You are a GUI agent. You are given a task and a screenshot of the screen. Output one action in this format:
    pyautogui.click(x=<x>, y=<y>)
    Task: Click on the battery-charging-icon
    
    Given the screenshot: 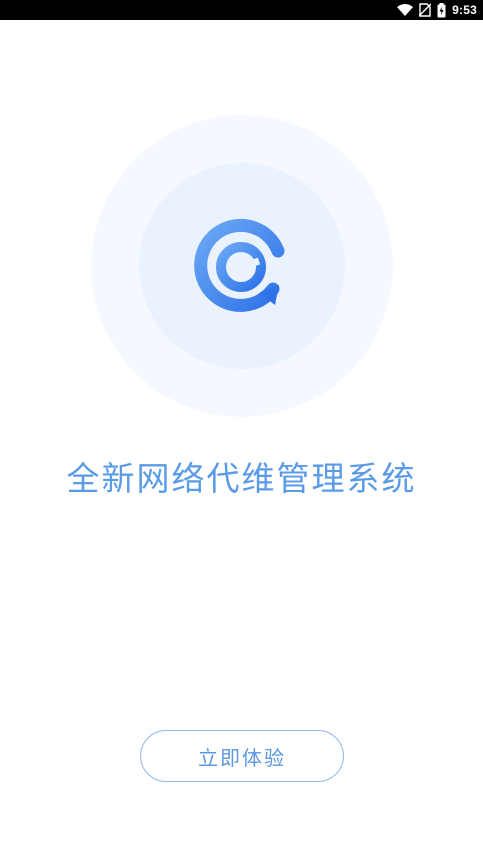 What is the action you would take?
    pyautogui.click(x=441, y=9)
    